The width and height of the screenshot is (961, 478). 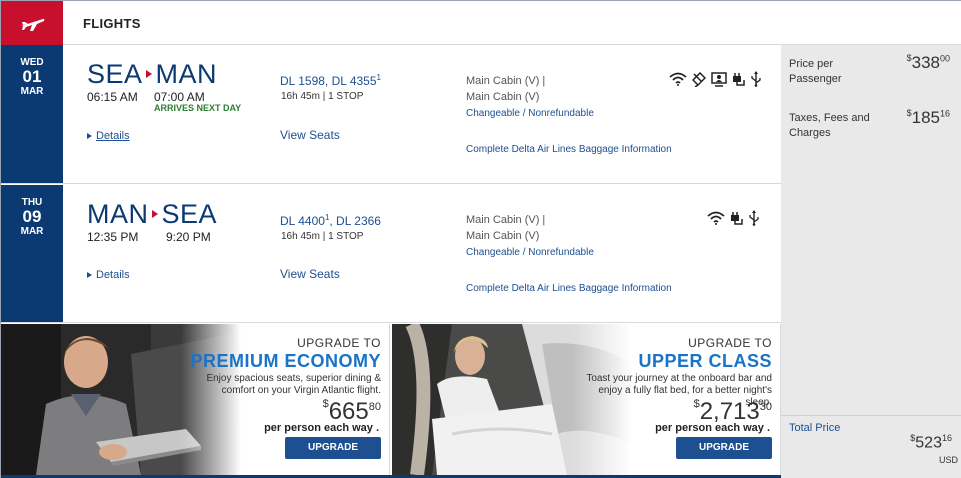 I want to click on origin-code: SEA, so click(x=115, y=74).